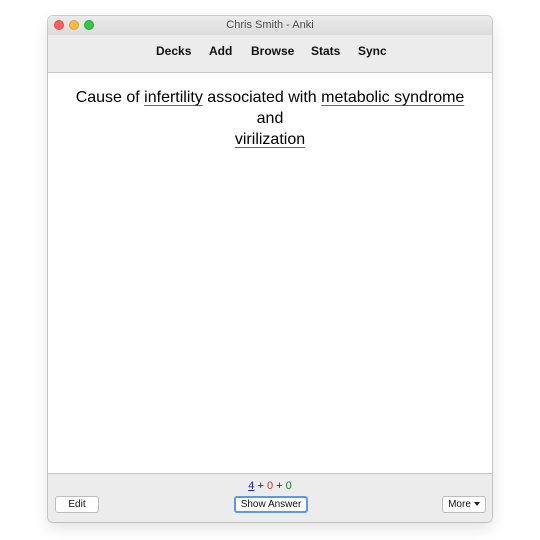  Describe the element at coordinates (476, 504) in the screenshot. I see `dropdown-caret-icon` at that location.